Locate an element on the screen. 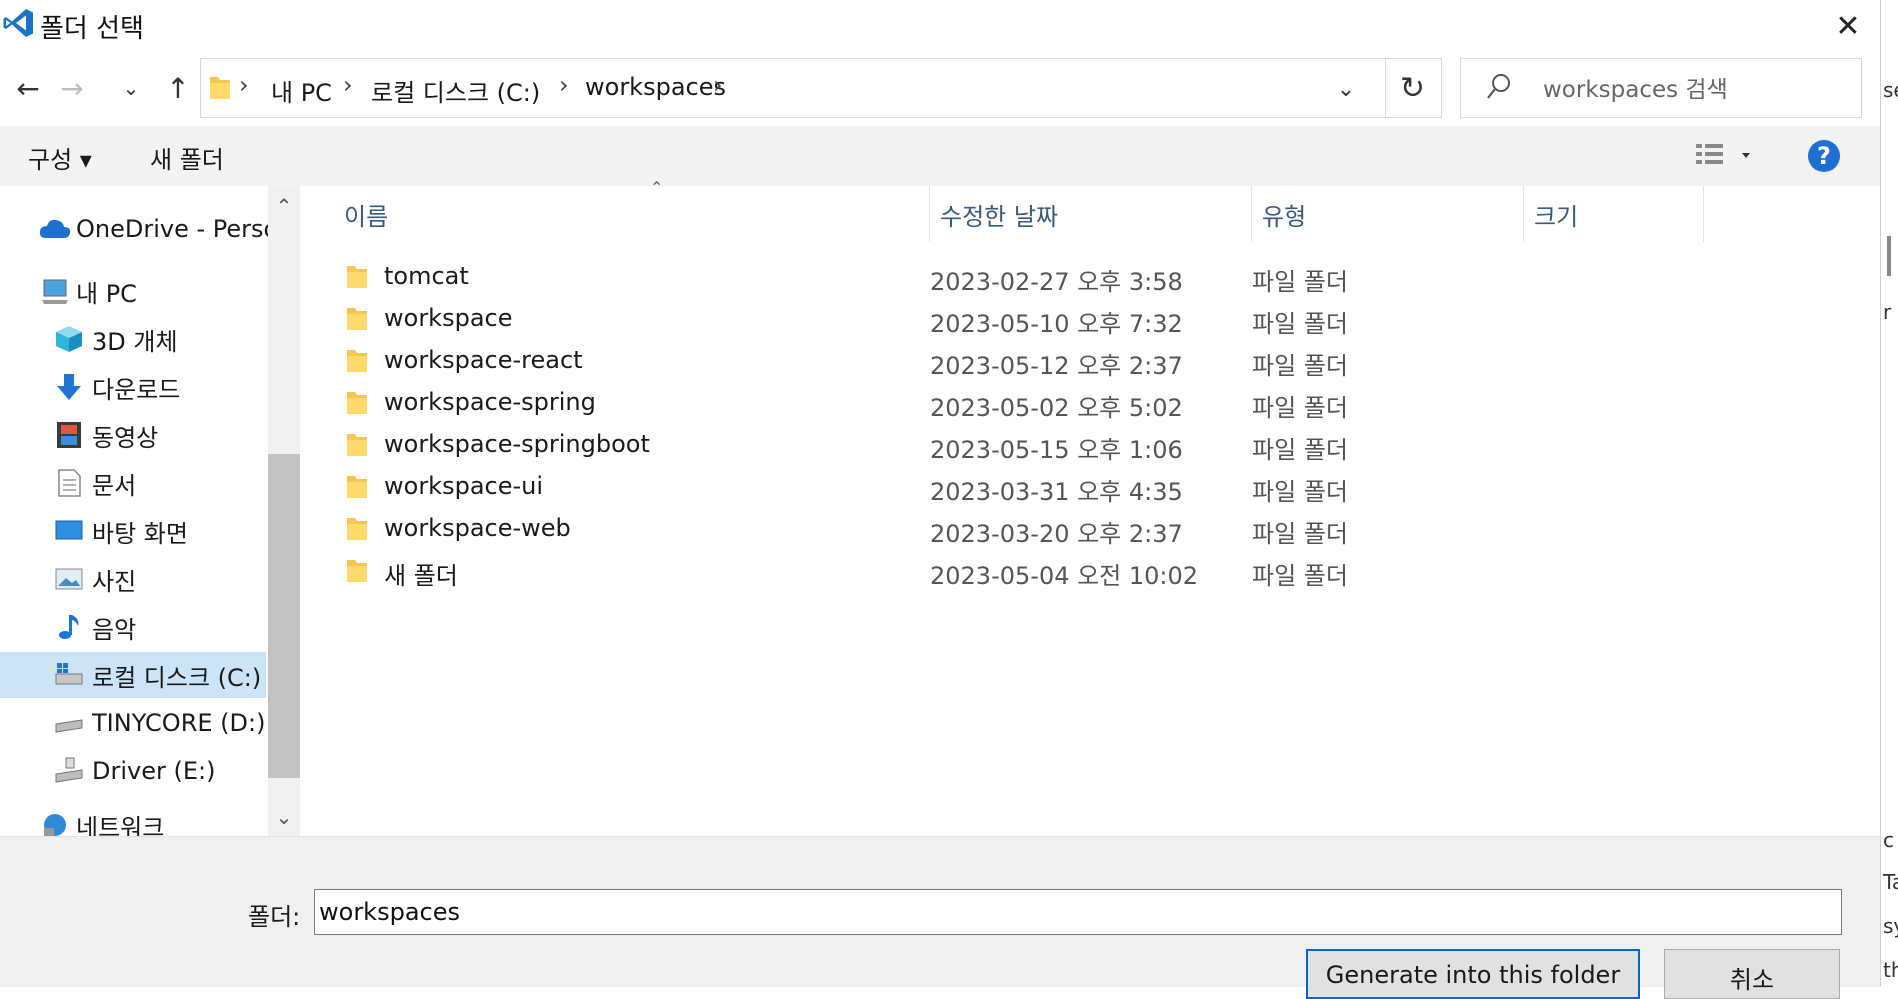  file-row-workspace: workspace 2023-05-10 오후 7:32 파일 폴더 is located at coordinates (1091, 319).